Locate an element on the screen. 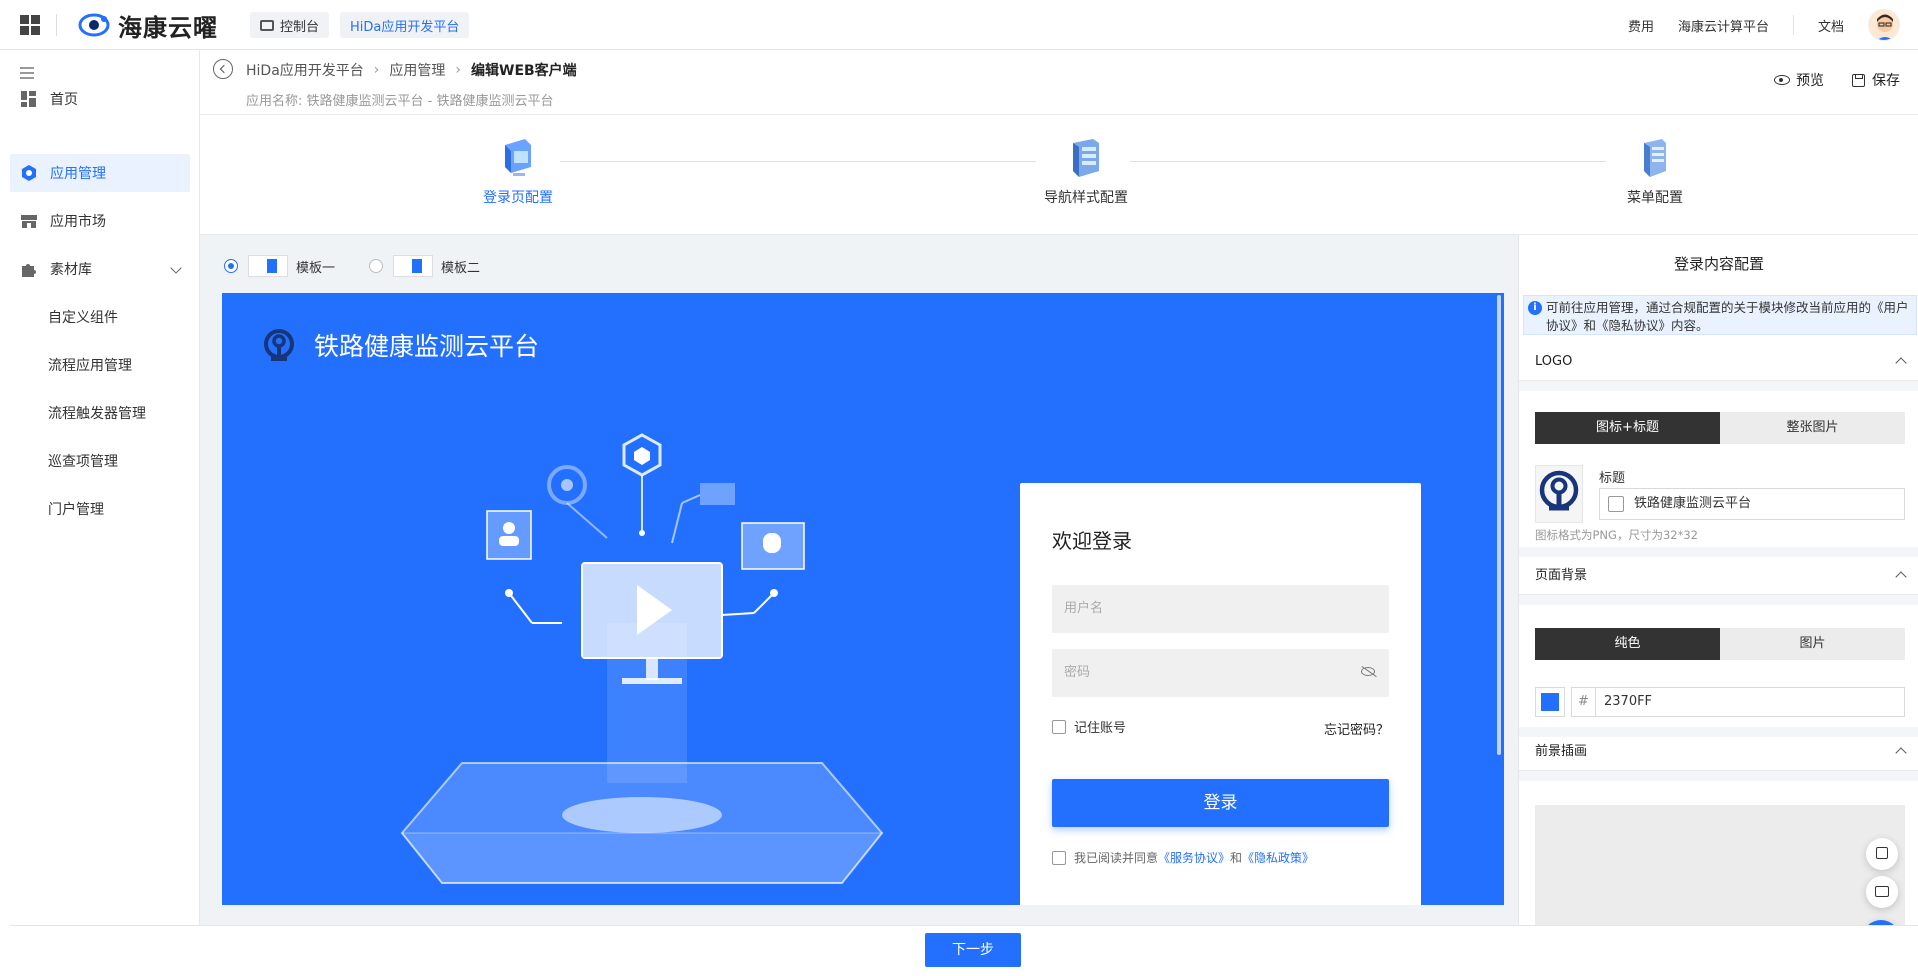  color-picker-swatch is located at coordinates (1550, 702).